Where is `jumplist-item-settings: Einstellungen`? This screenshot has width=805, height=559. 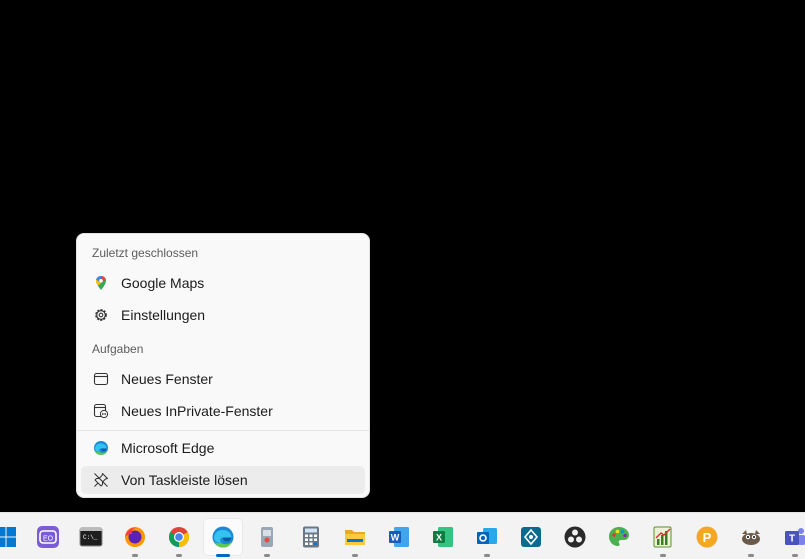
jumplist-item-settings: Einstellungen is located at coordinates (223, 315).